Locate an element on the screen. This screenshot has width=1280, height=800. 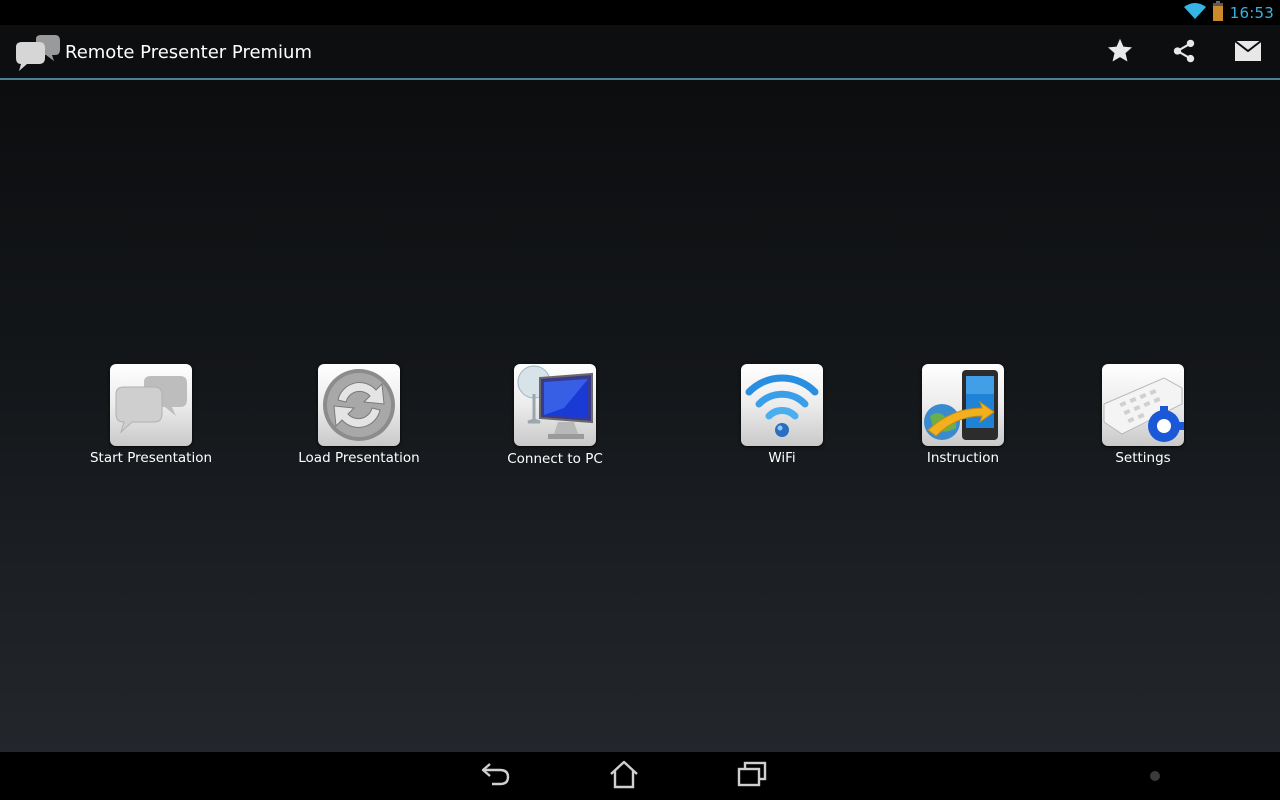
recents-icon is located at coordinates (752, 776).